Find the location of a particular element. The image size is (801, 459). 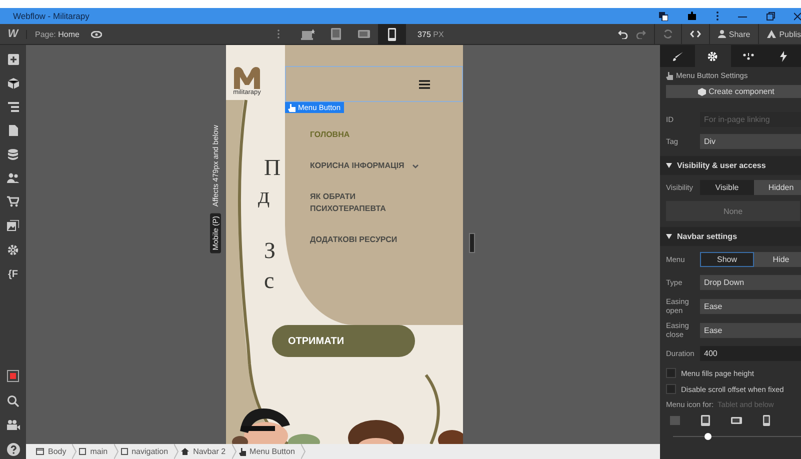

slider-thumb is located at coordinates (708, 436).